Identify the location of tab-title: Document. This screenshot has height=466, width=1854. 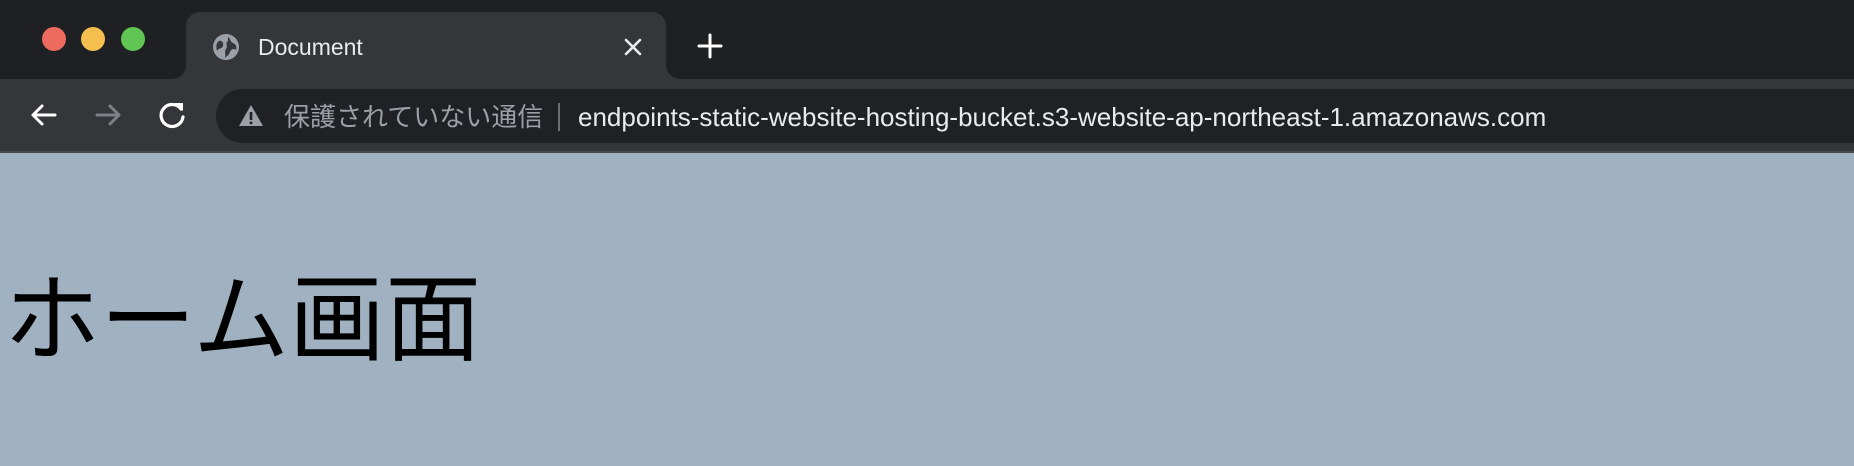
(310, 47).